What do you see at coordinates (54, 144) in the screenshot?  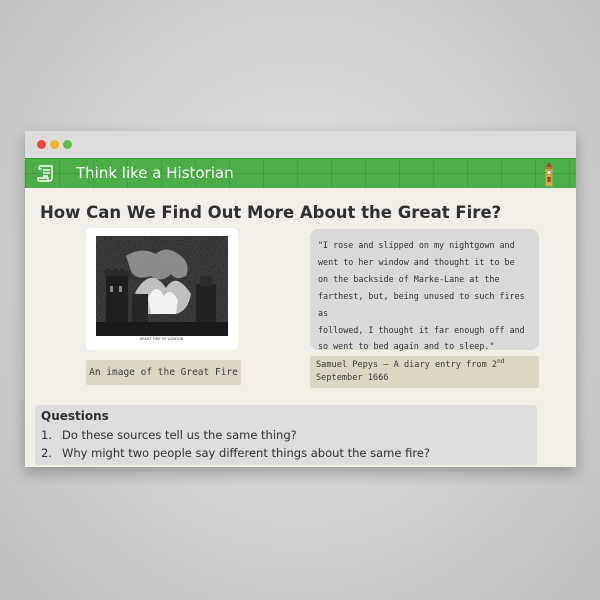 I see `minimize-window-button` at bounding box center [54, 144].